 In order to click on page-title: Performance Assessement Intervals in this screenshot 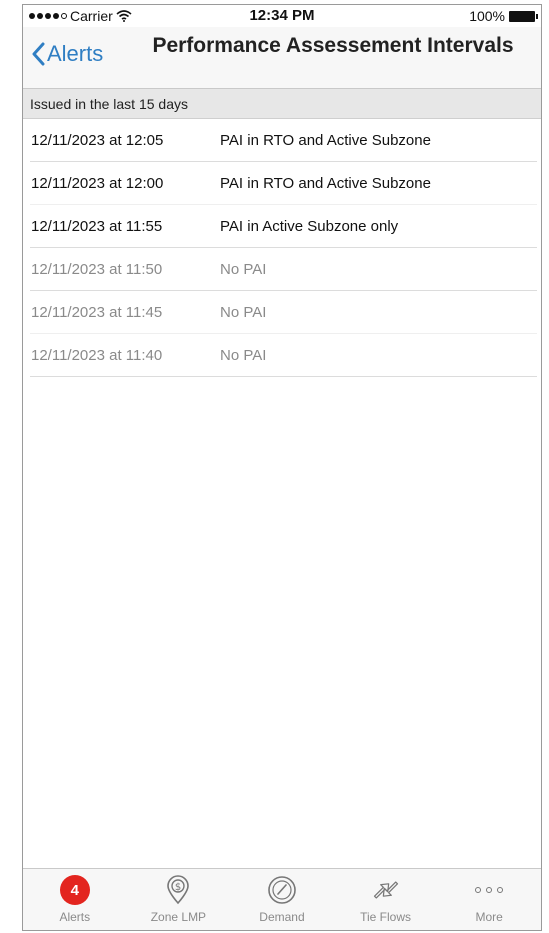, I will do `click(333, 45)`.